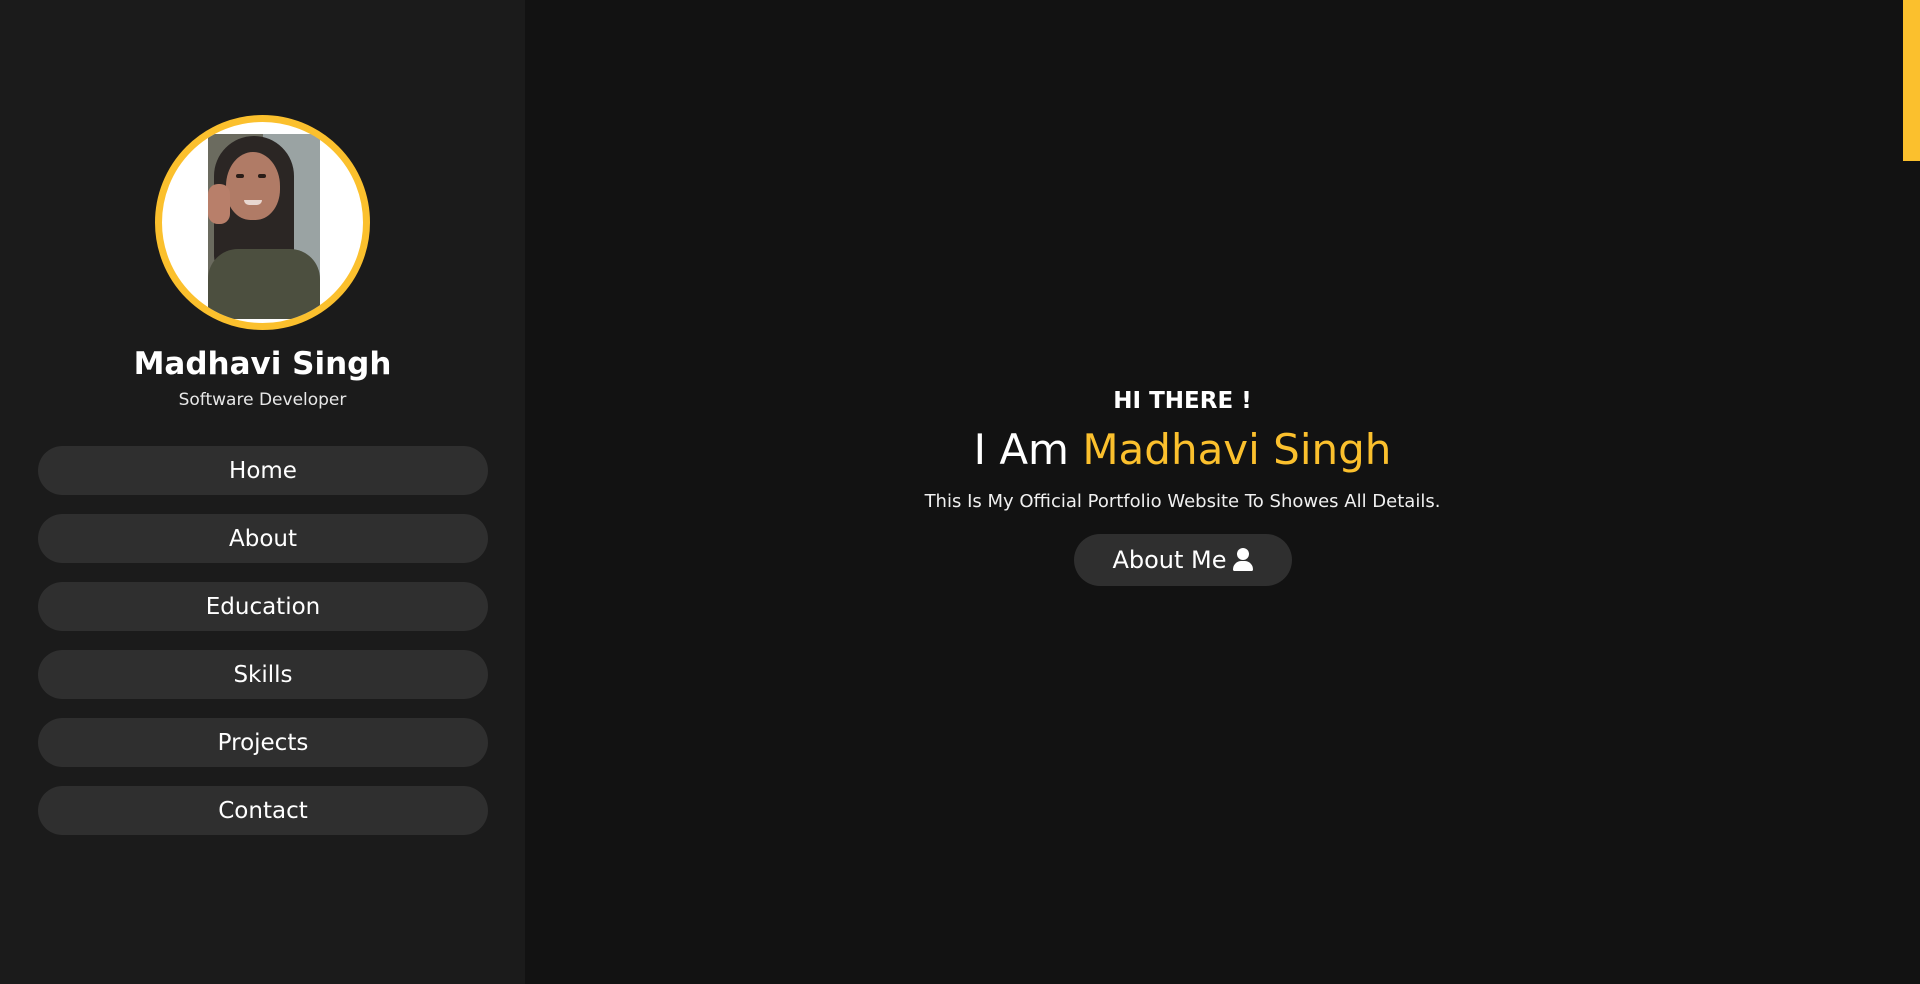 The width and height of the screenshot is (1920, 984). What do you see at coordinates (1237, 449) in the screenshot?
I see `headline-name: Madhavi Singh` at bounding box center [1237, 449].